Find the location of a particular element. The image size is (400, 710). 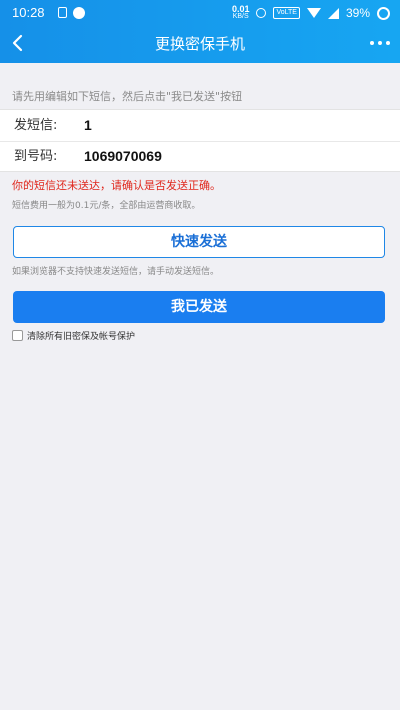

alarm-icon is located at coordinates (261, 13).